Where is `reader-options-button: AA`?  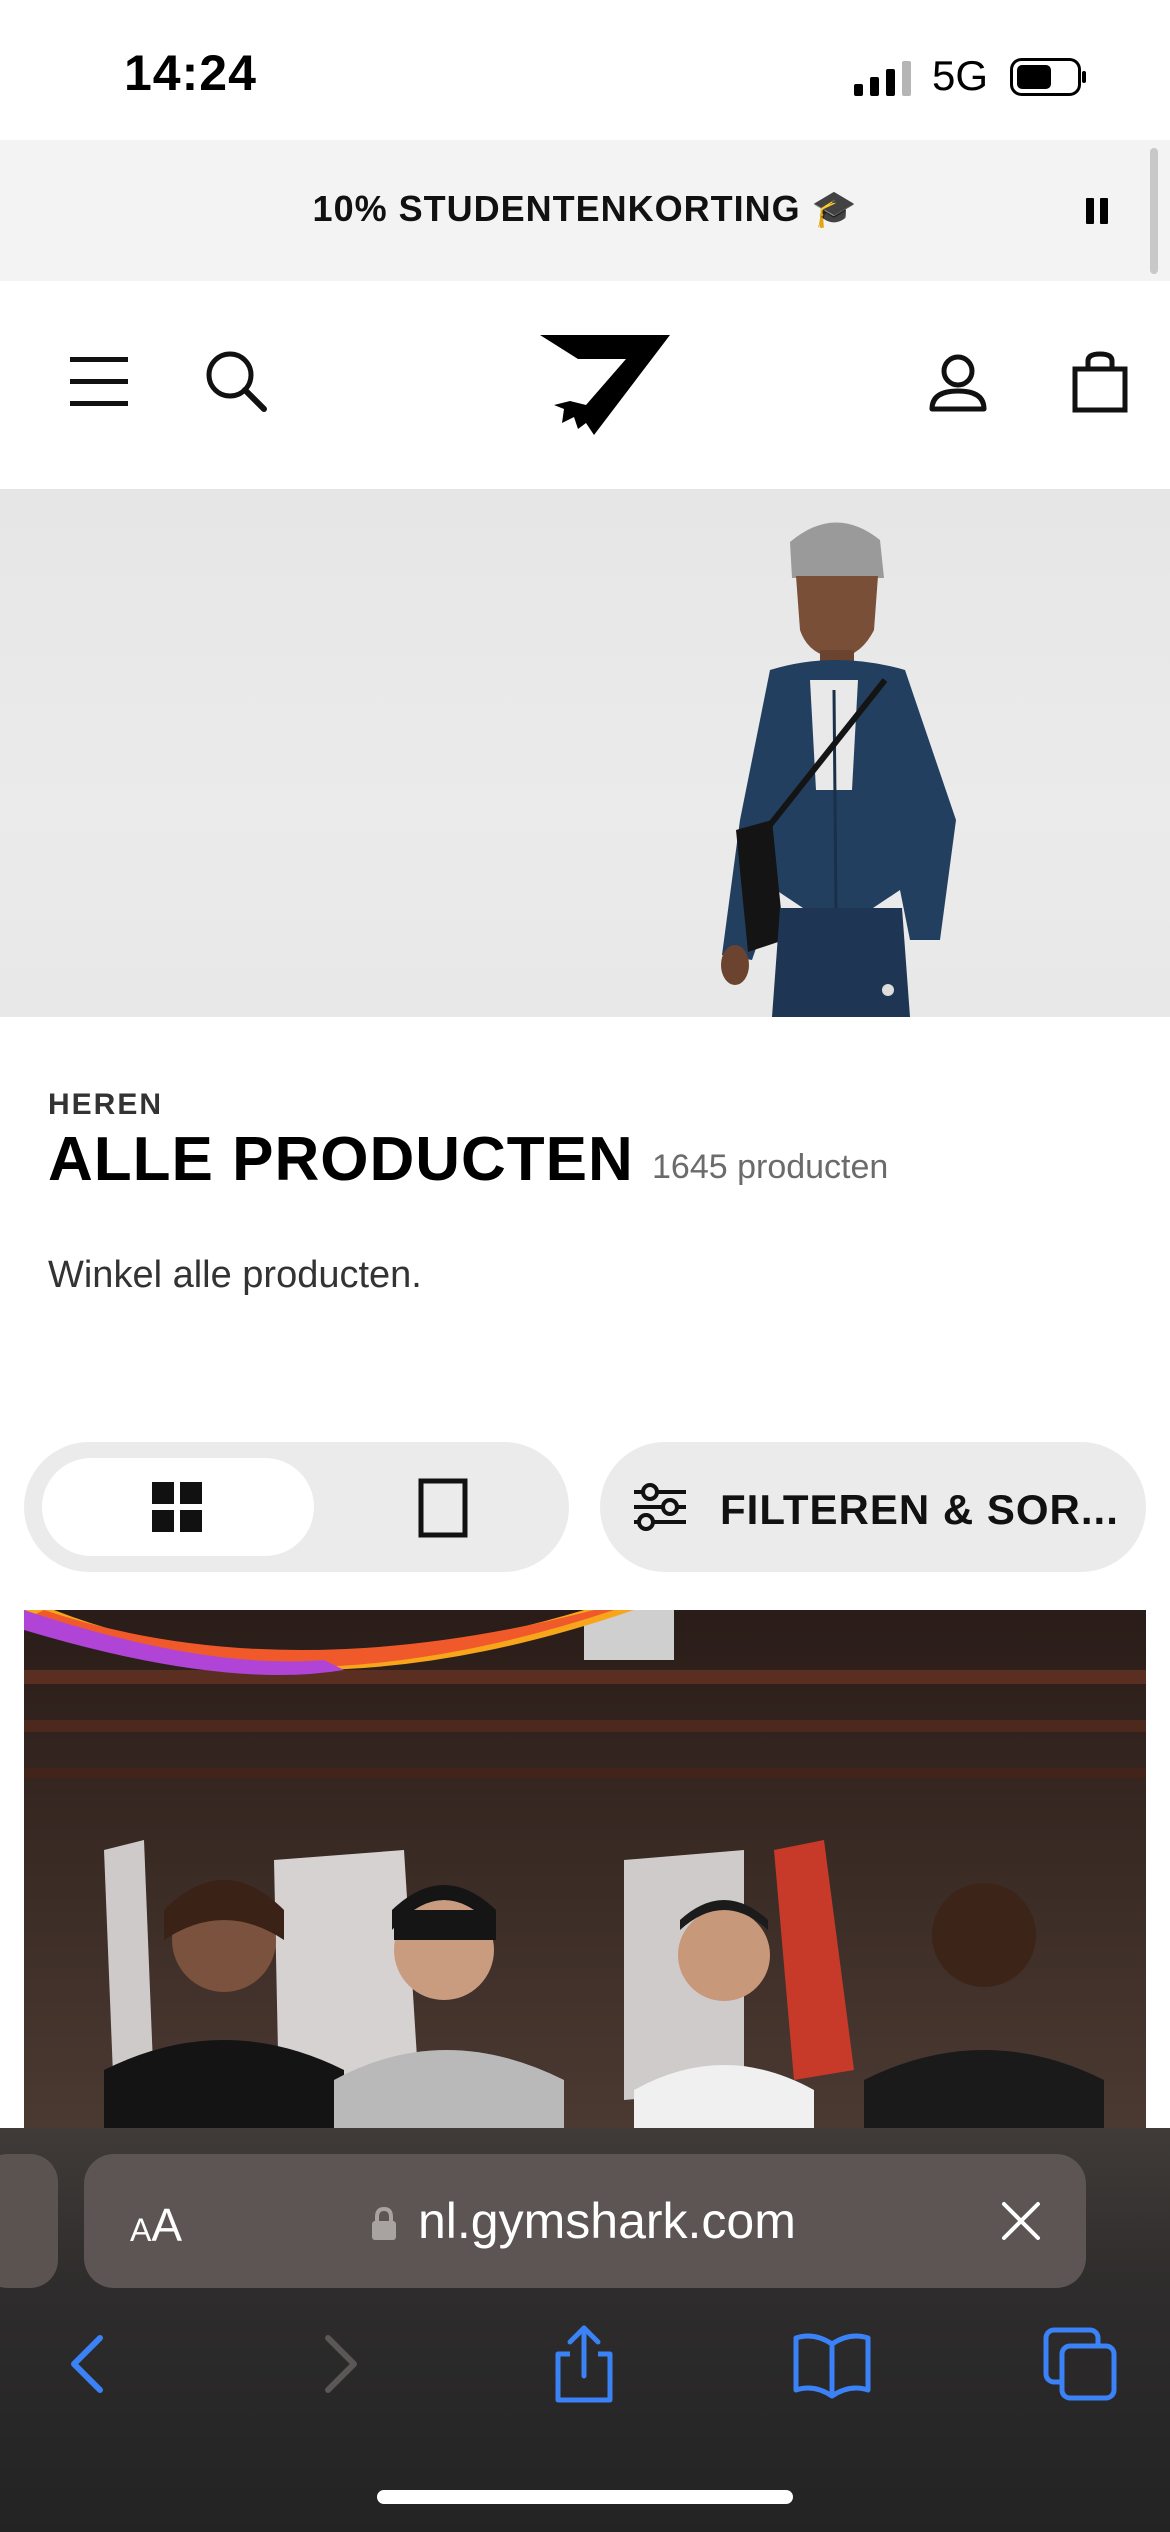
reader-options-button: AA is located at coordinates (156, 2225).